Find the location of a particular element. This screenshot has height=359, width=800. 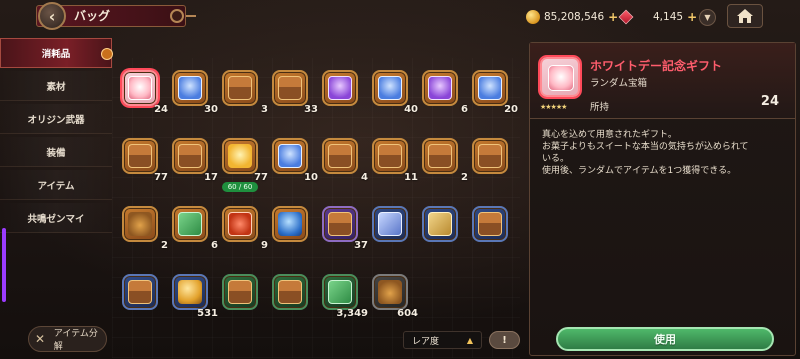

inventory-item: 40 is located at coordinates (395, 92).